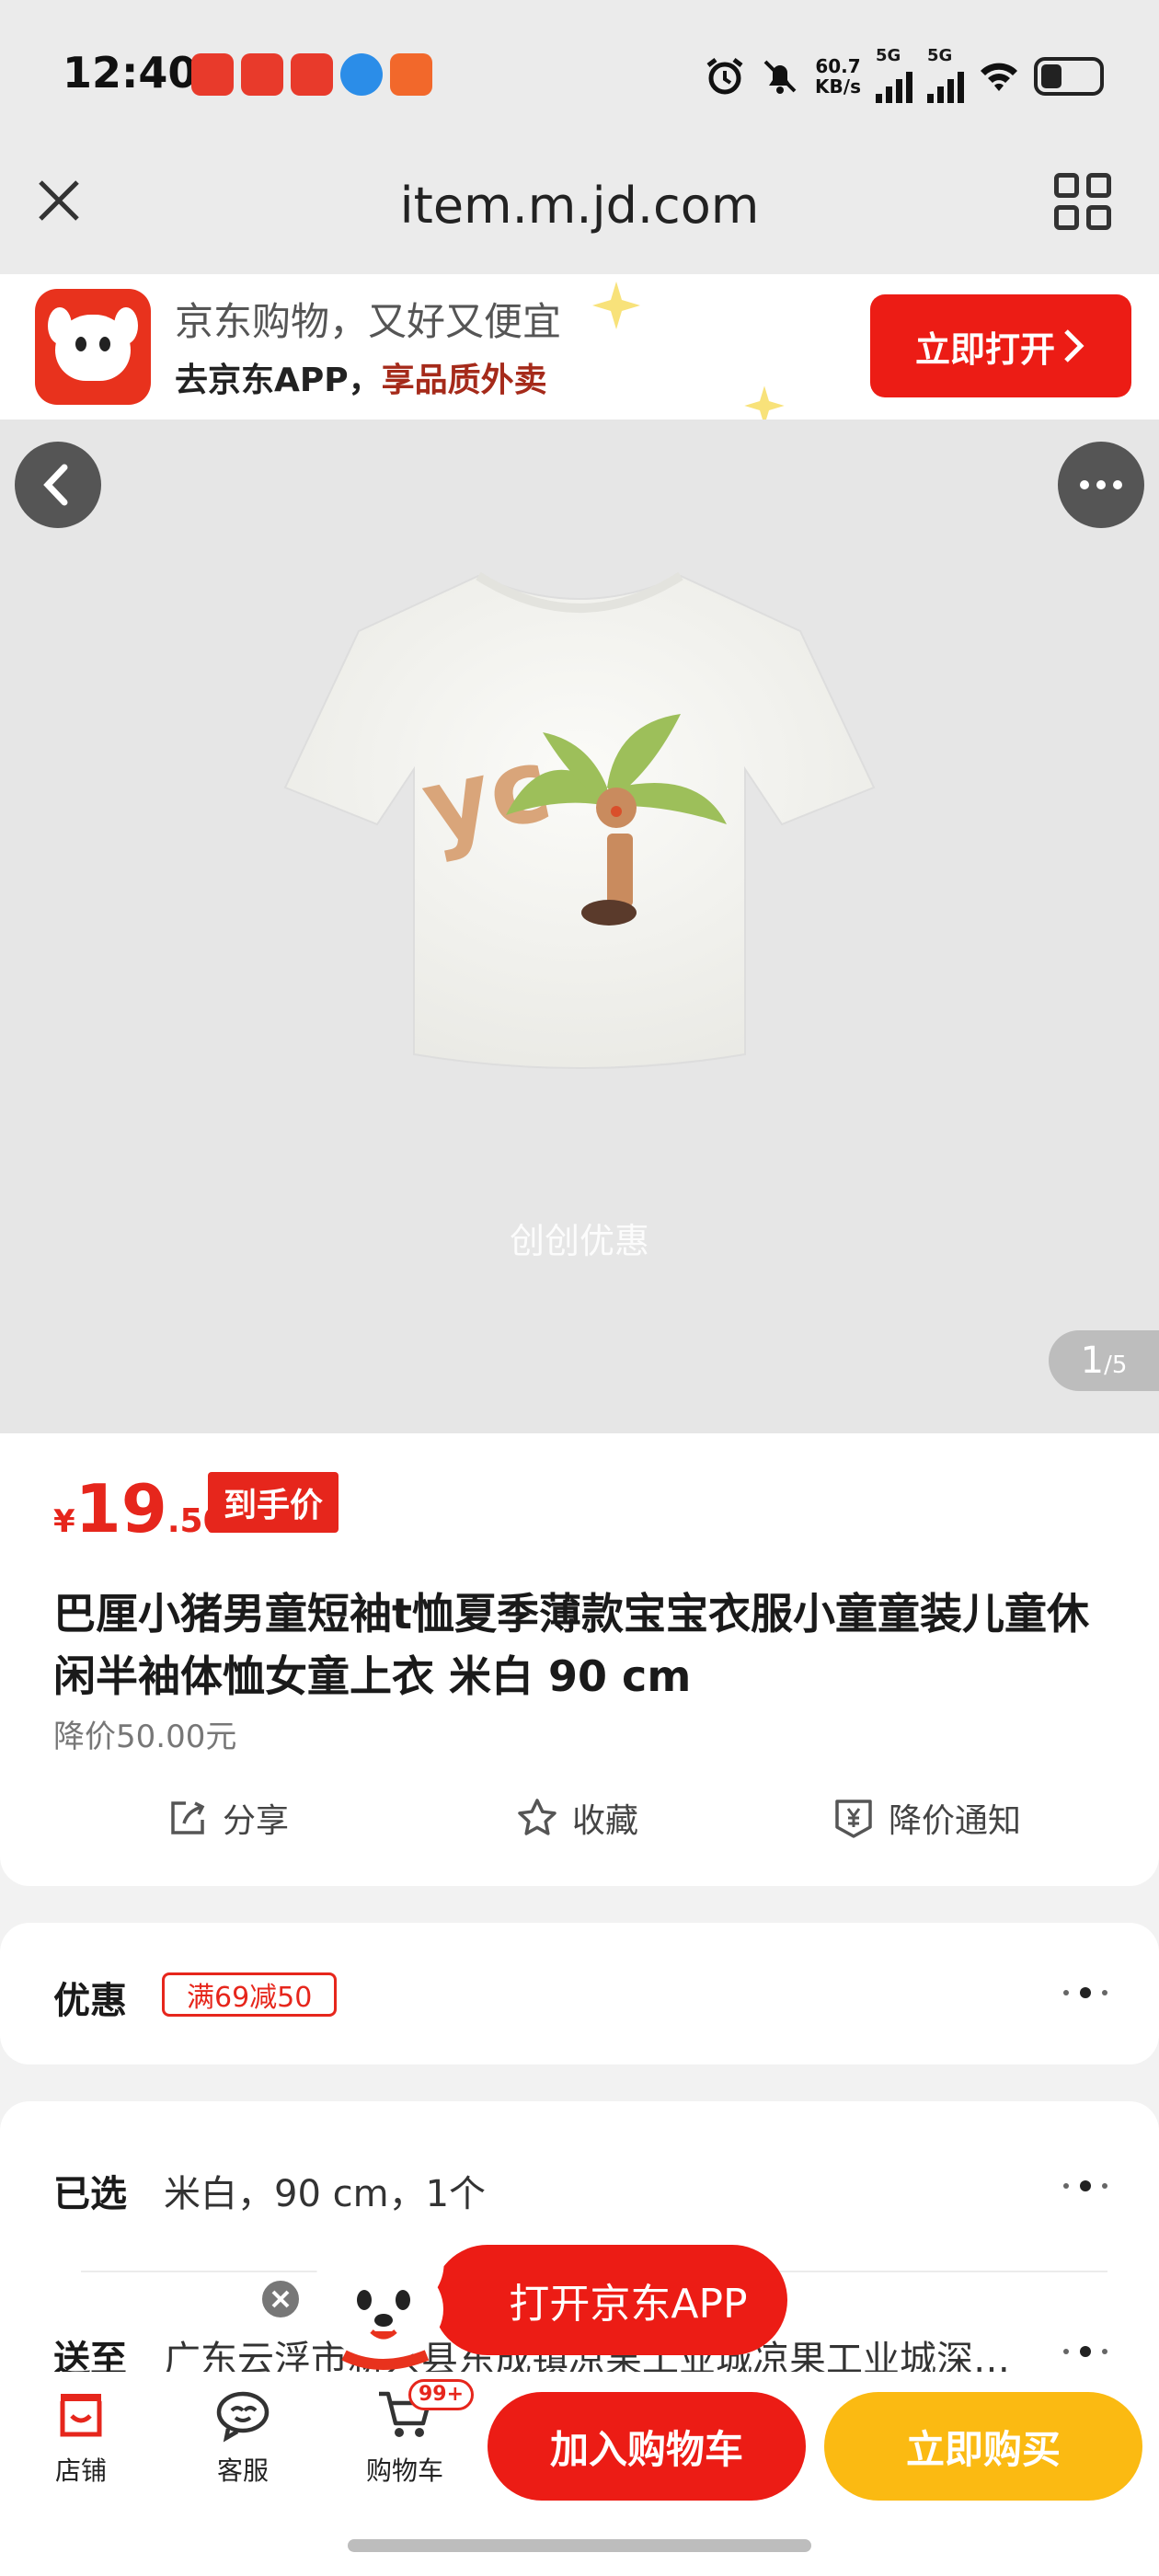 This screenshot has width=1159, height=2576. Describe the element at coordinates (90, 2001) in the screenshot. I see `discount-label: 优惠` at that location.